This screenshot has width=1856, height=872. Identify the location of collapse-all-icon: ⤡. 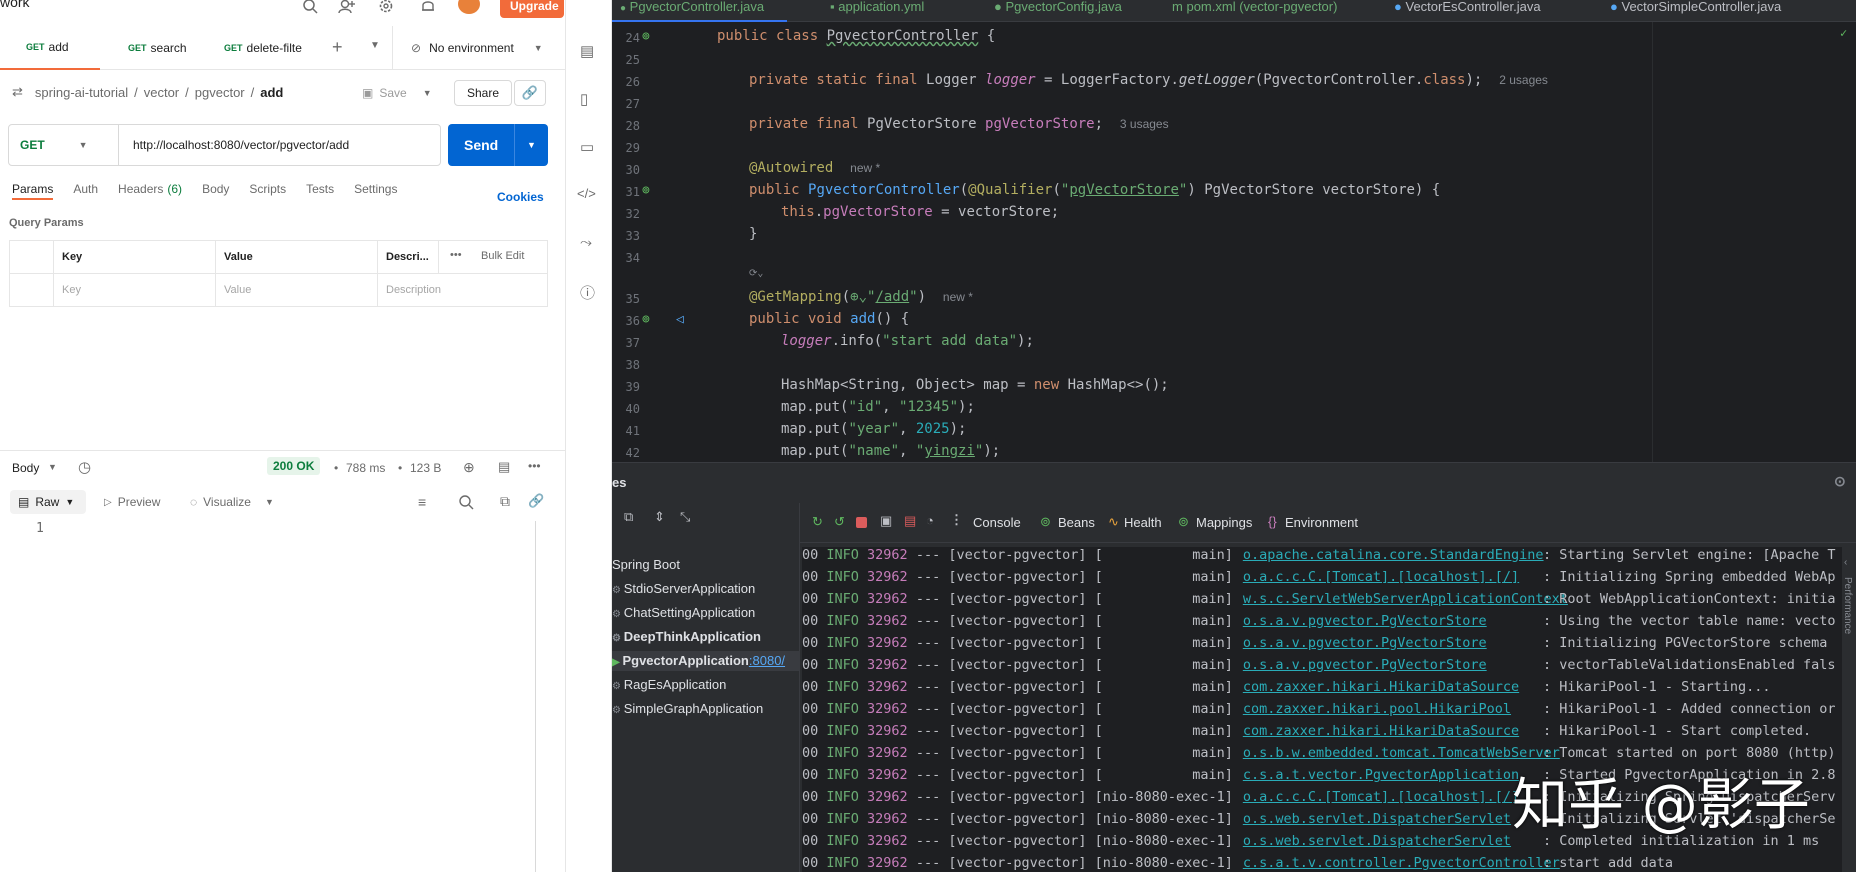
(685, 517).